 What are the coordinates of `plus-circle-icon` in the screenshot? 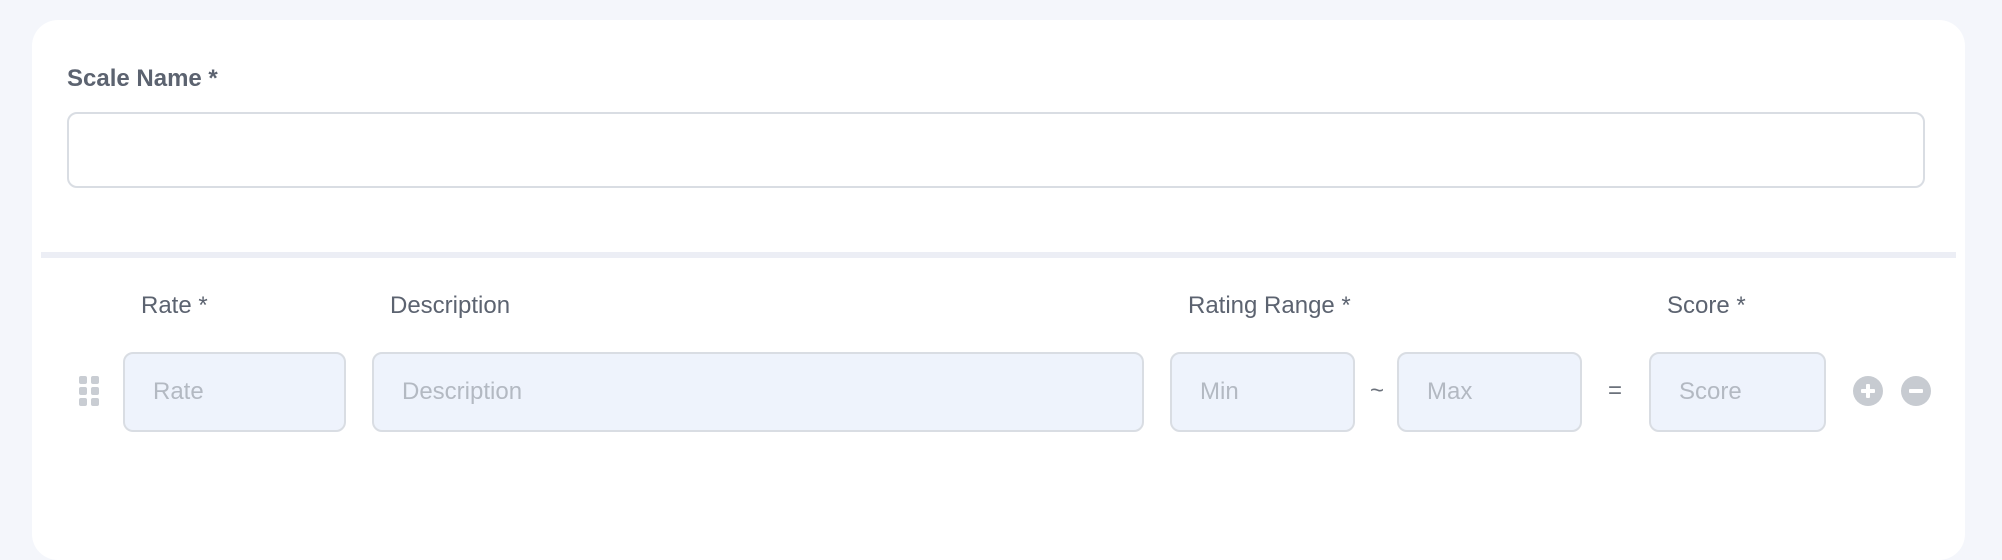 It's located at (1868, 391).